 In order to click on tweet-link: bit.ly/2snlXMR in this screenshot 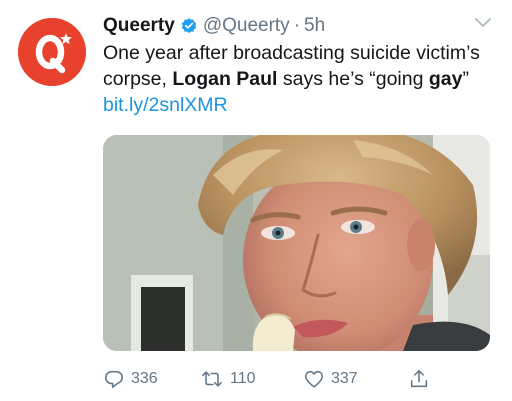, I will do `click(165, 105)`.